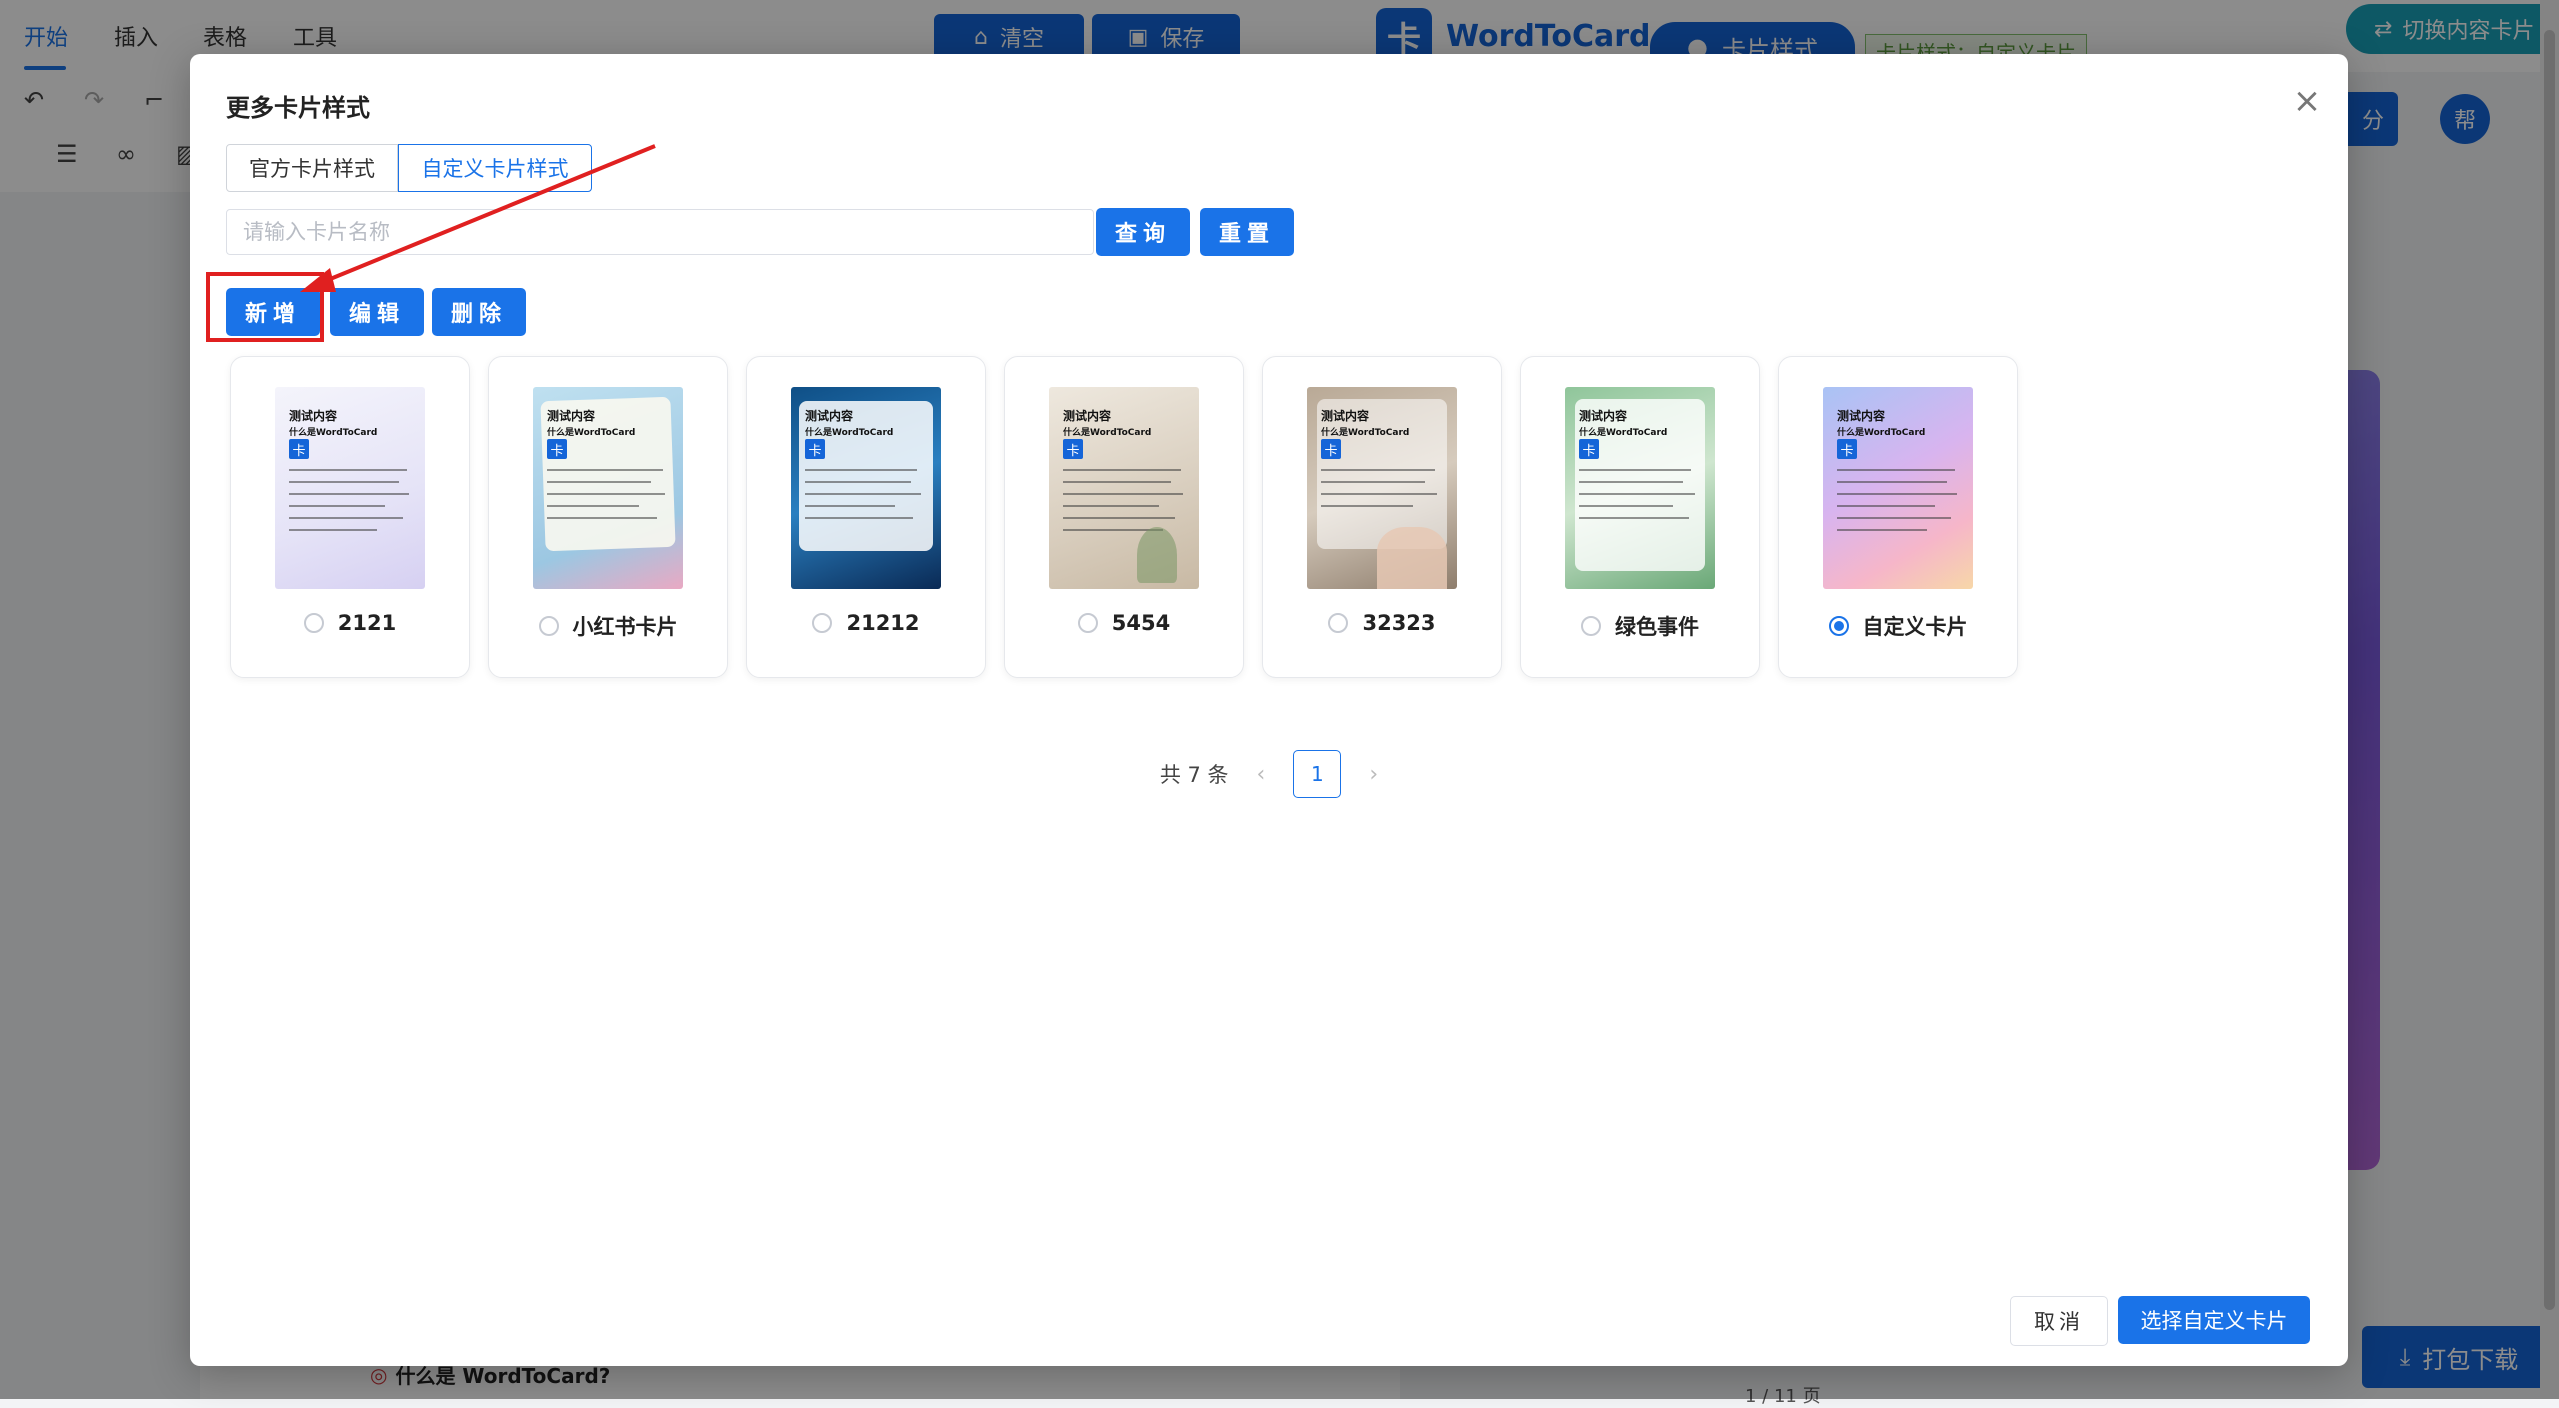  What do you see at coordinates (2059, 1321) in the screenshot?
I see `cancel-button: 取消` at bounding box center [2059, 1321].